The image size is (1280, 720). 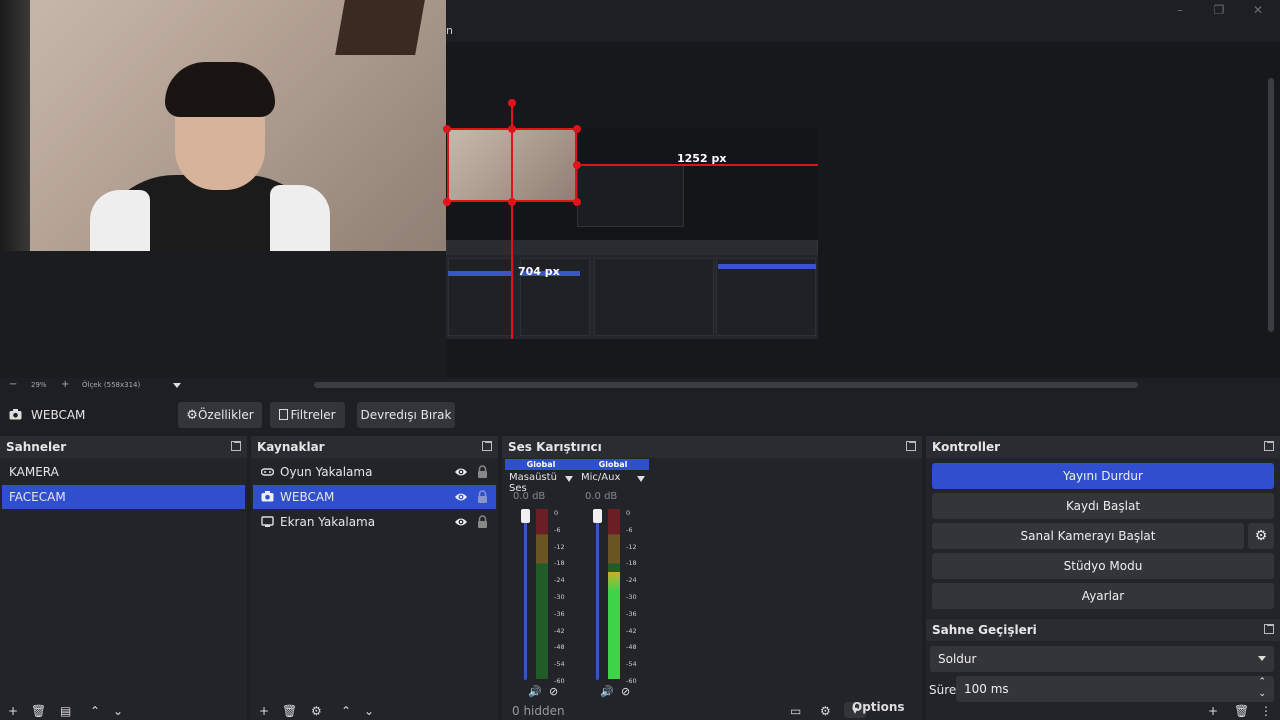 What do you see at coordinates (406, 415) in the screenshot?
I see `deactivate-button: Devredışı Bırak` at bounding box center [406, 415].